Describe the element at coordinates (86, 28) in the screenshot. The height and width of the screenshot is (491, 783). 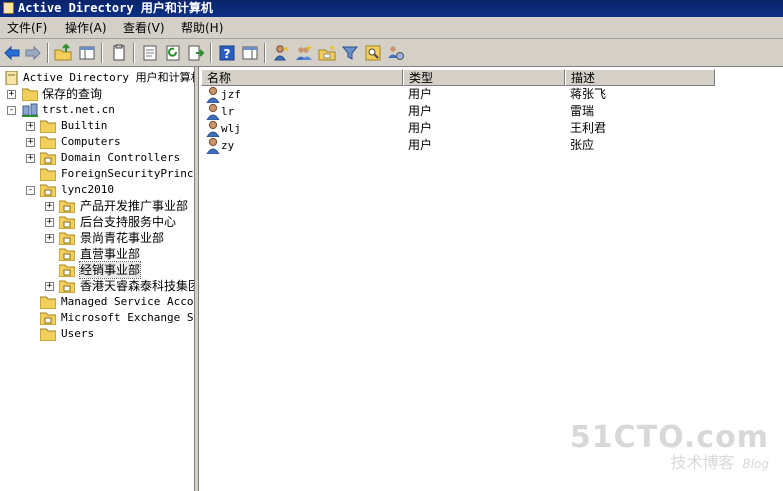
I see `menu-action: 操作(A)` at that location.